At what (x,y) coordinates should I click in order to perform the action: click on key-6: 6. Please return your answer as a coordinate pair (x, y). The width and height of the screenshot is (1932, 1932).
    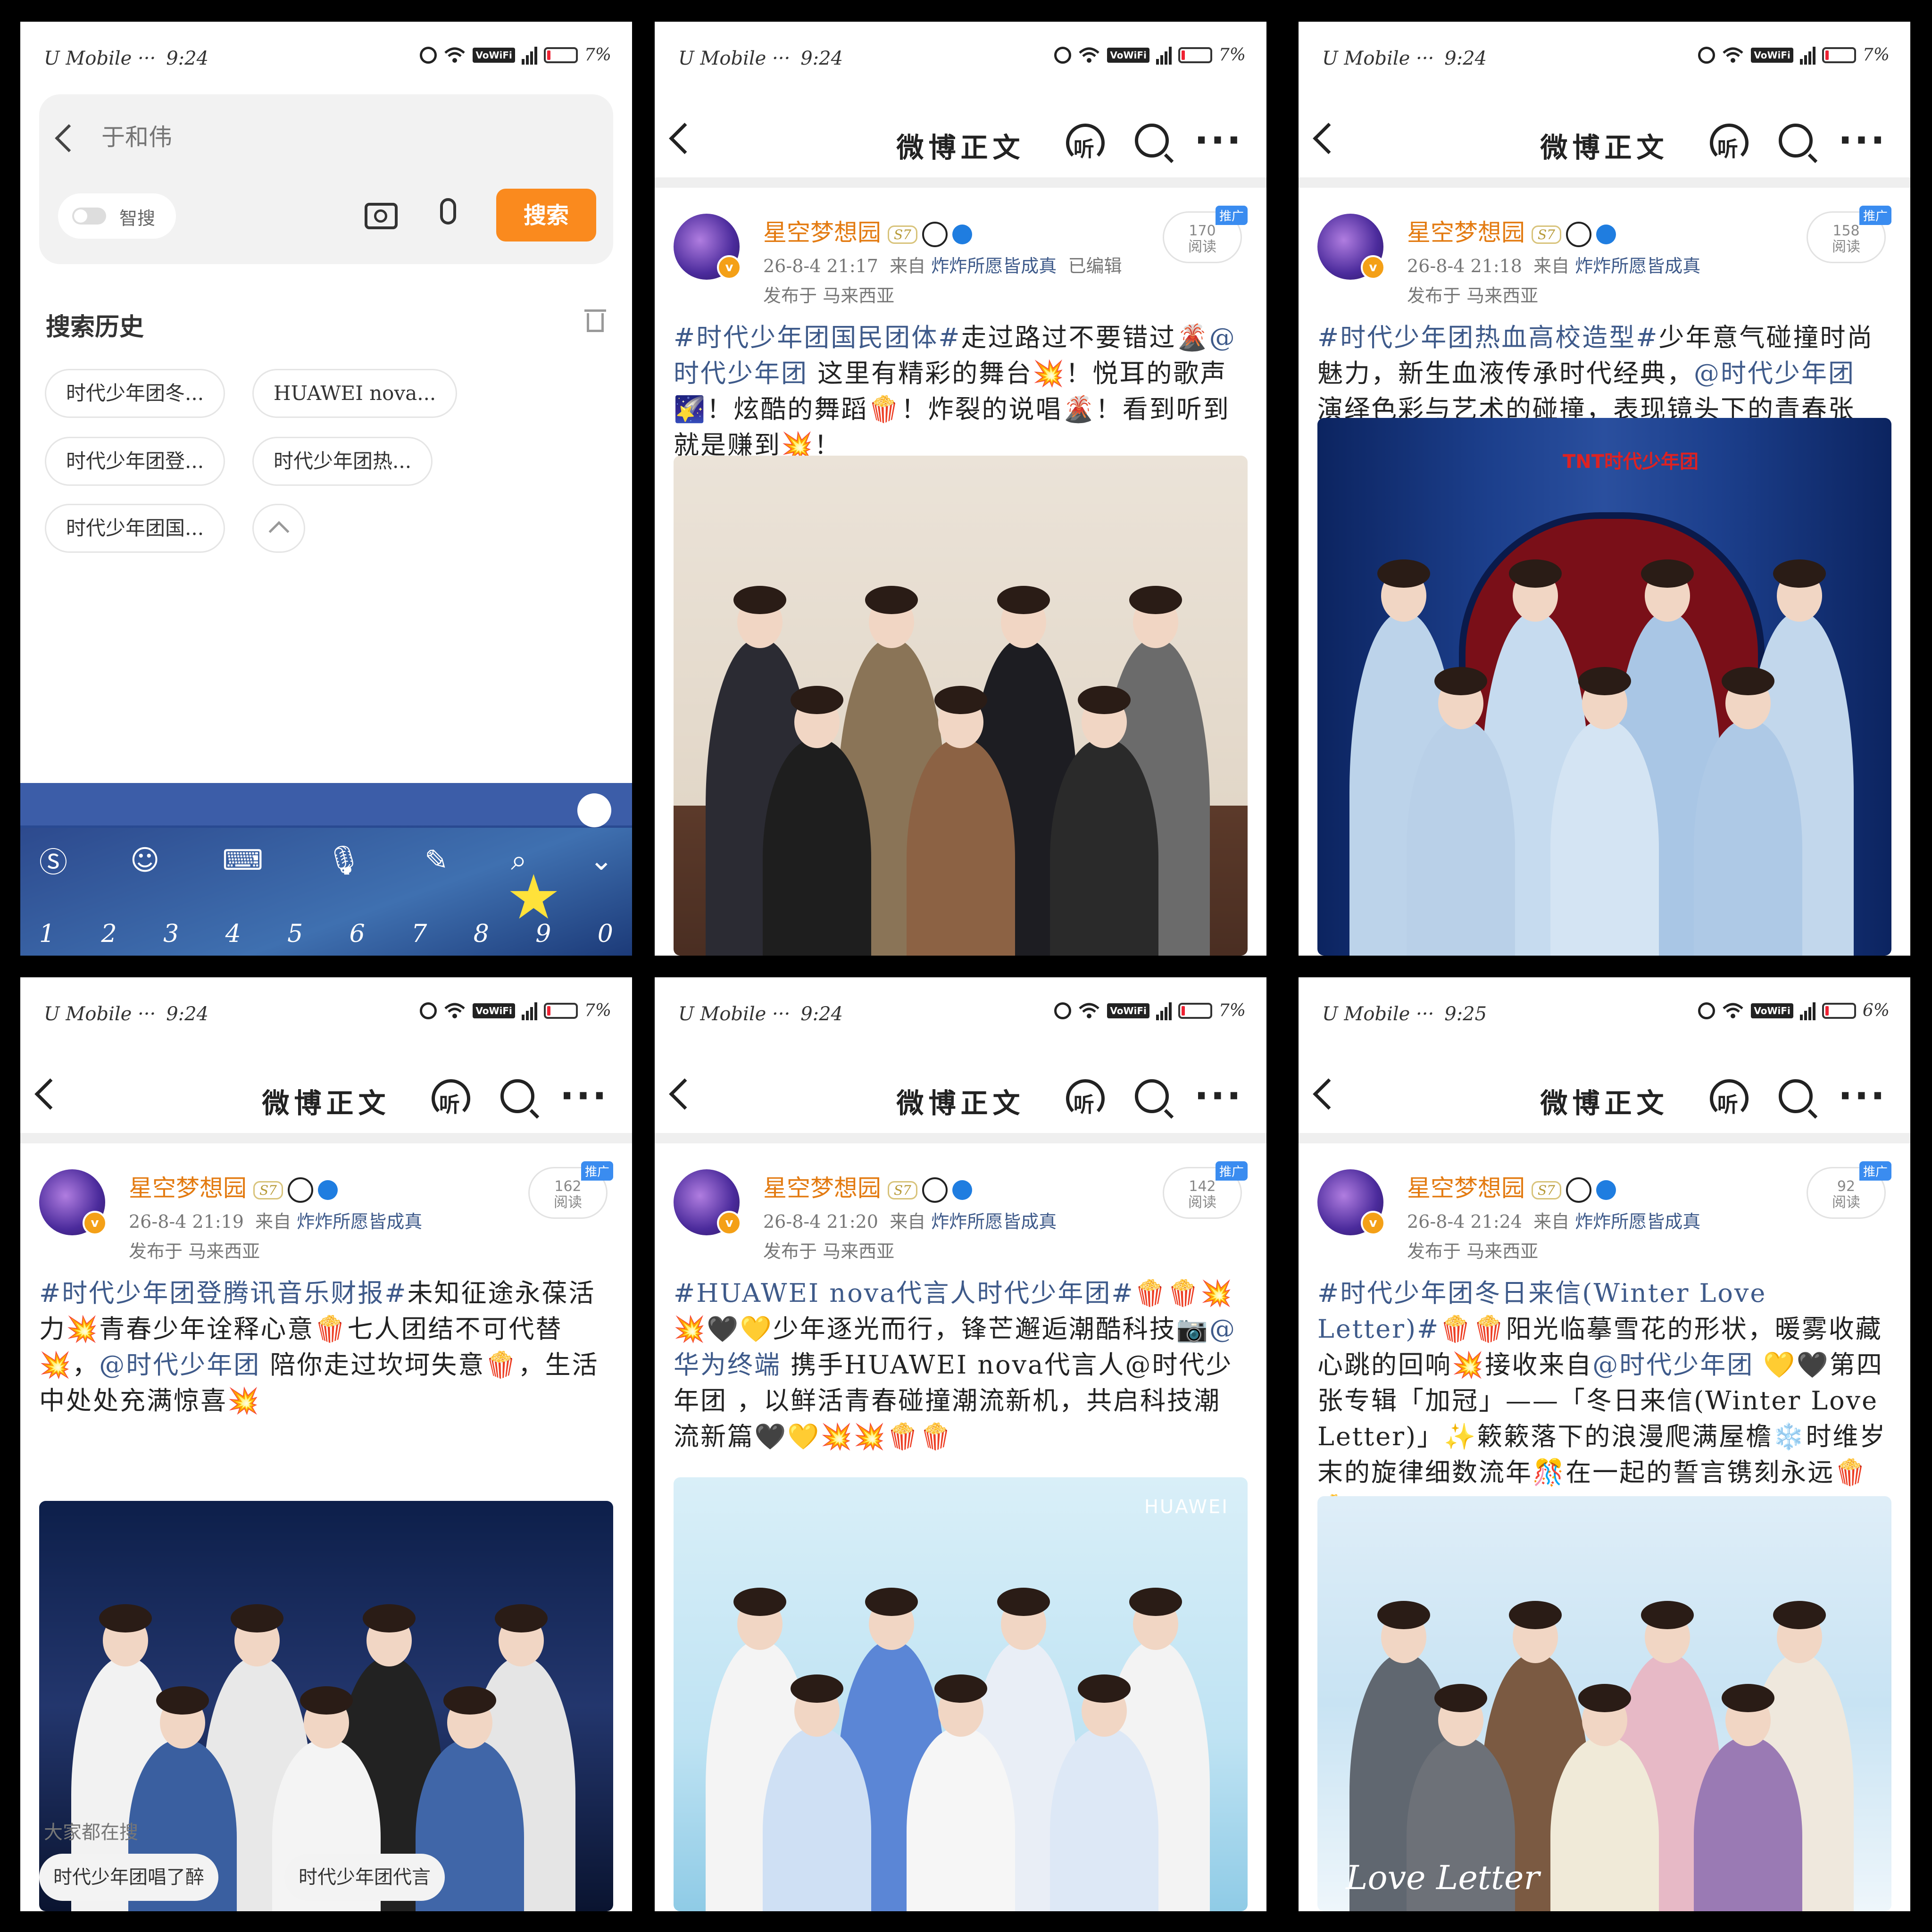
    Looking at the image, I should click on (358, 934).